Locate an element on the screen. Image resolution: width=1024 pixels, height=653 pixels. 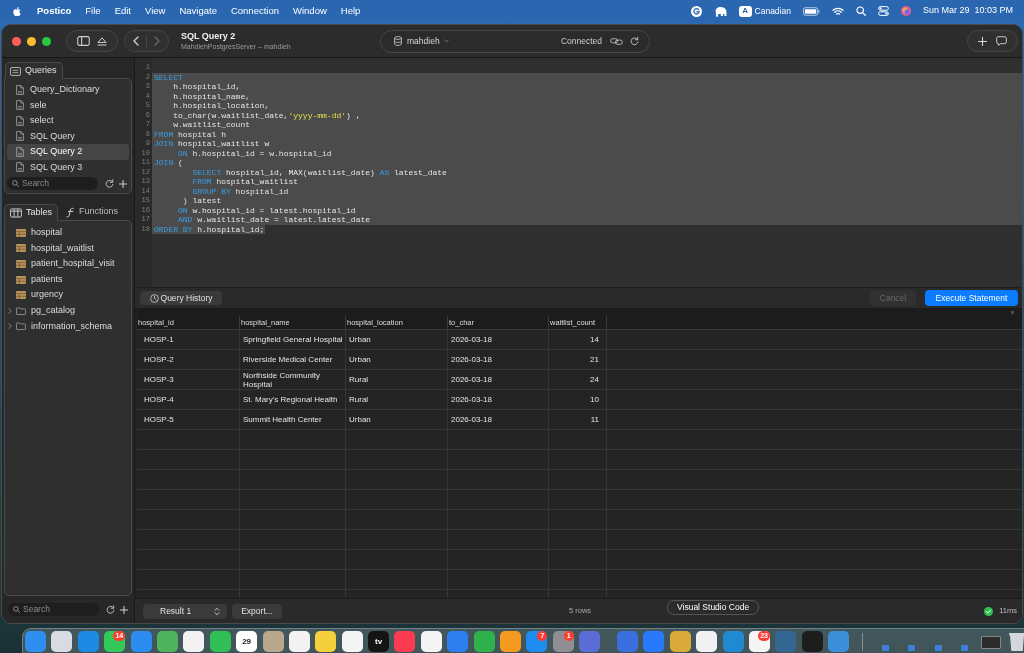
table-item: patients is located at coordinates (68, 279).